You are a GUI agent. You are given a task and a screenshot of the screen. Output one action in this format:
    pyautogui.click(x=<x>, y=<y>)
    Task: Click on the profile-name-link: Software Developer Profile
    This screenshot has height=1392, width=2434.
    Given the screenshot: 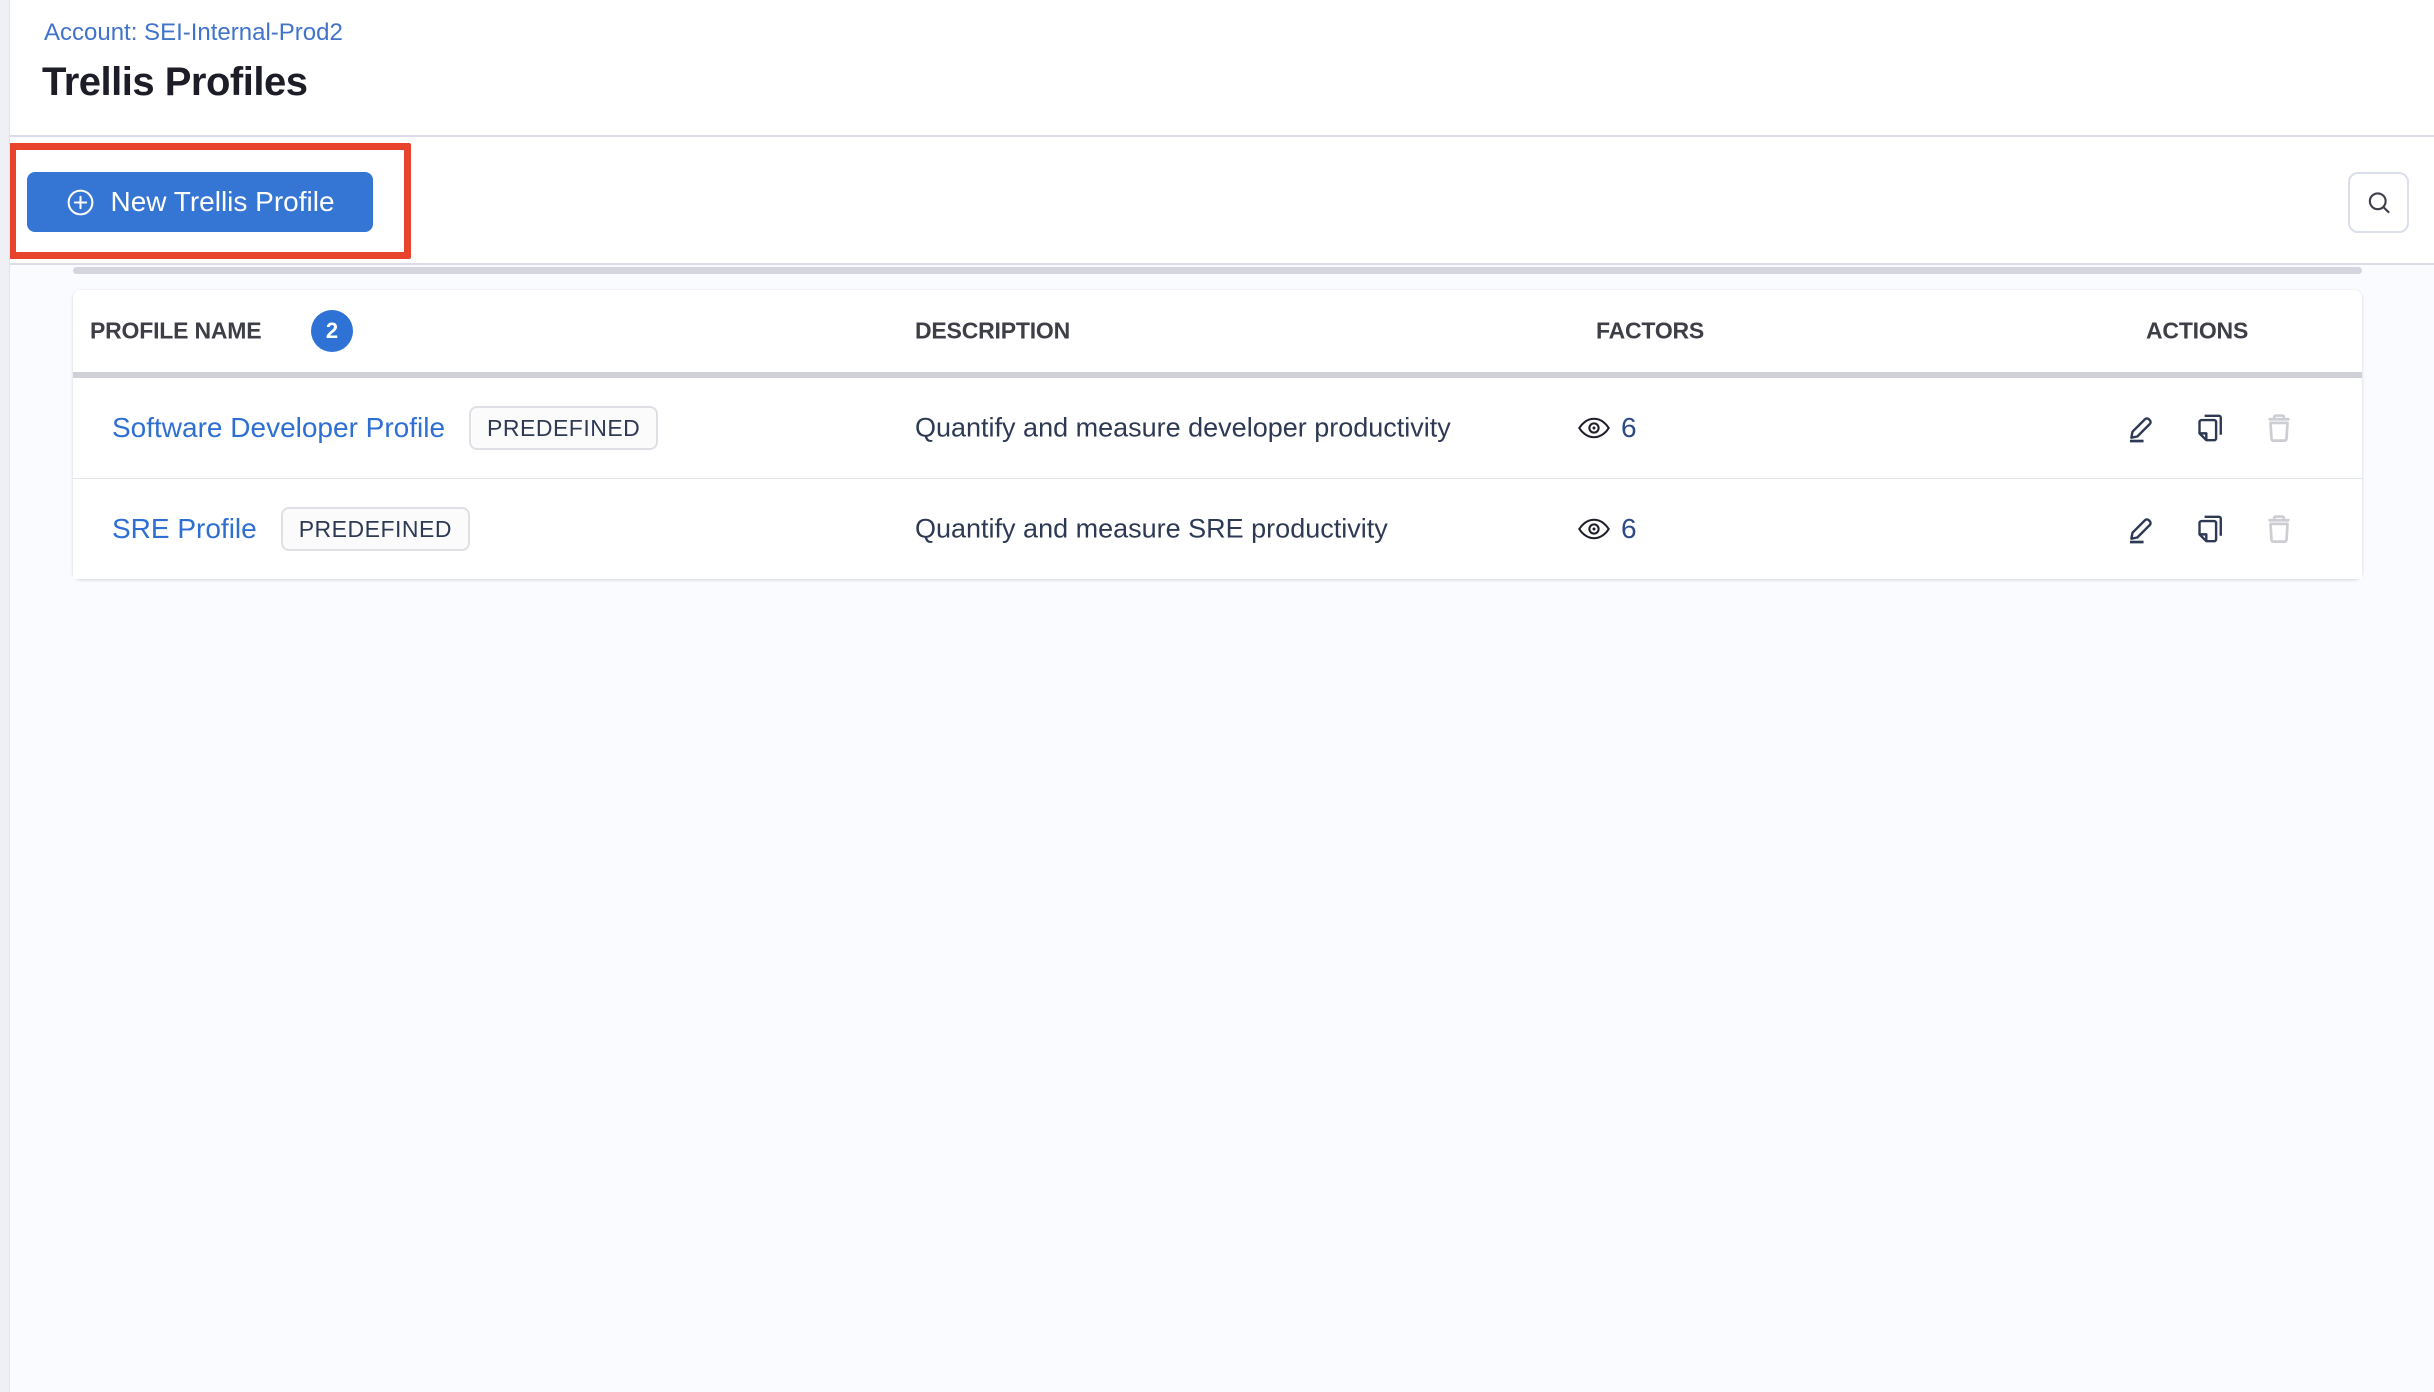 What is the action you would take?
    pyautogui.click(x=278, y=428)
    